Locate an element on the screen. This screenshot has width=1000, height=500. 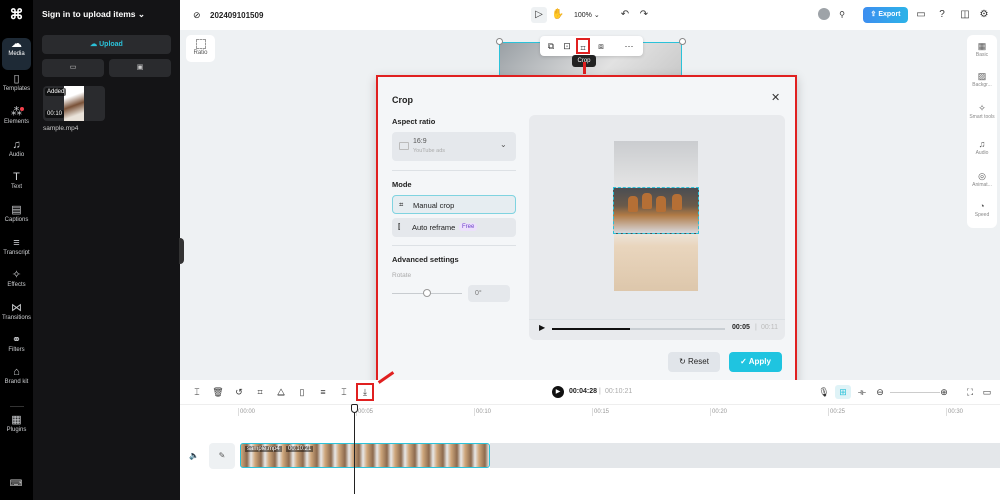
rail-item-effects: ✧ Effects is located at coordinates (16, 285).